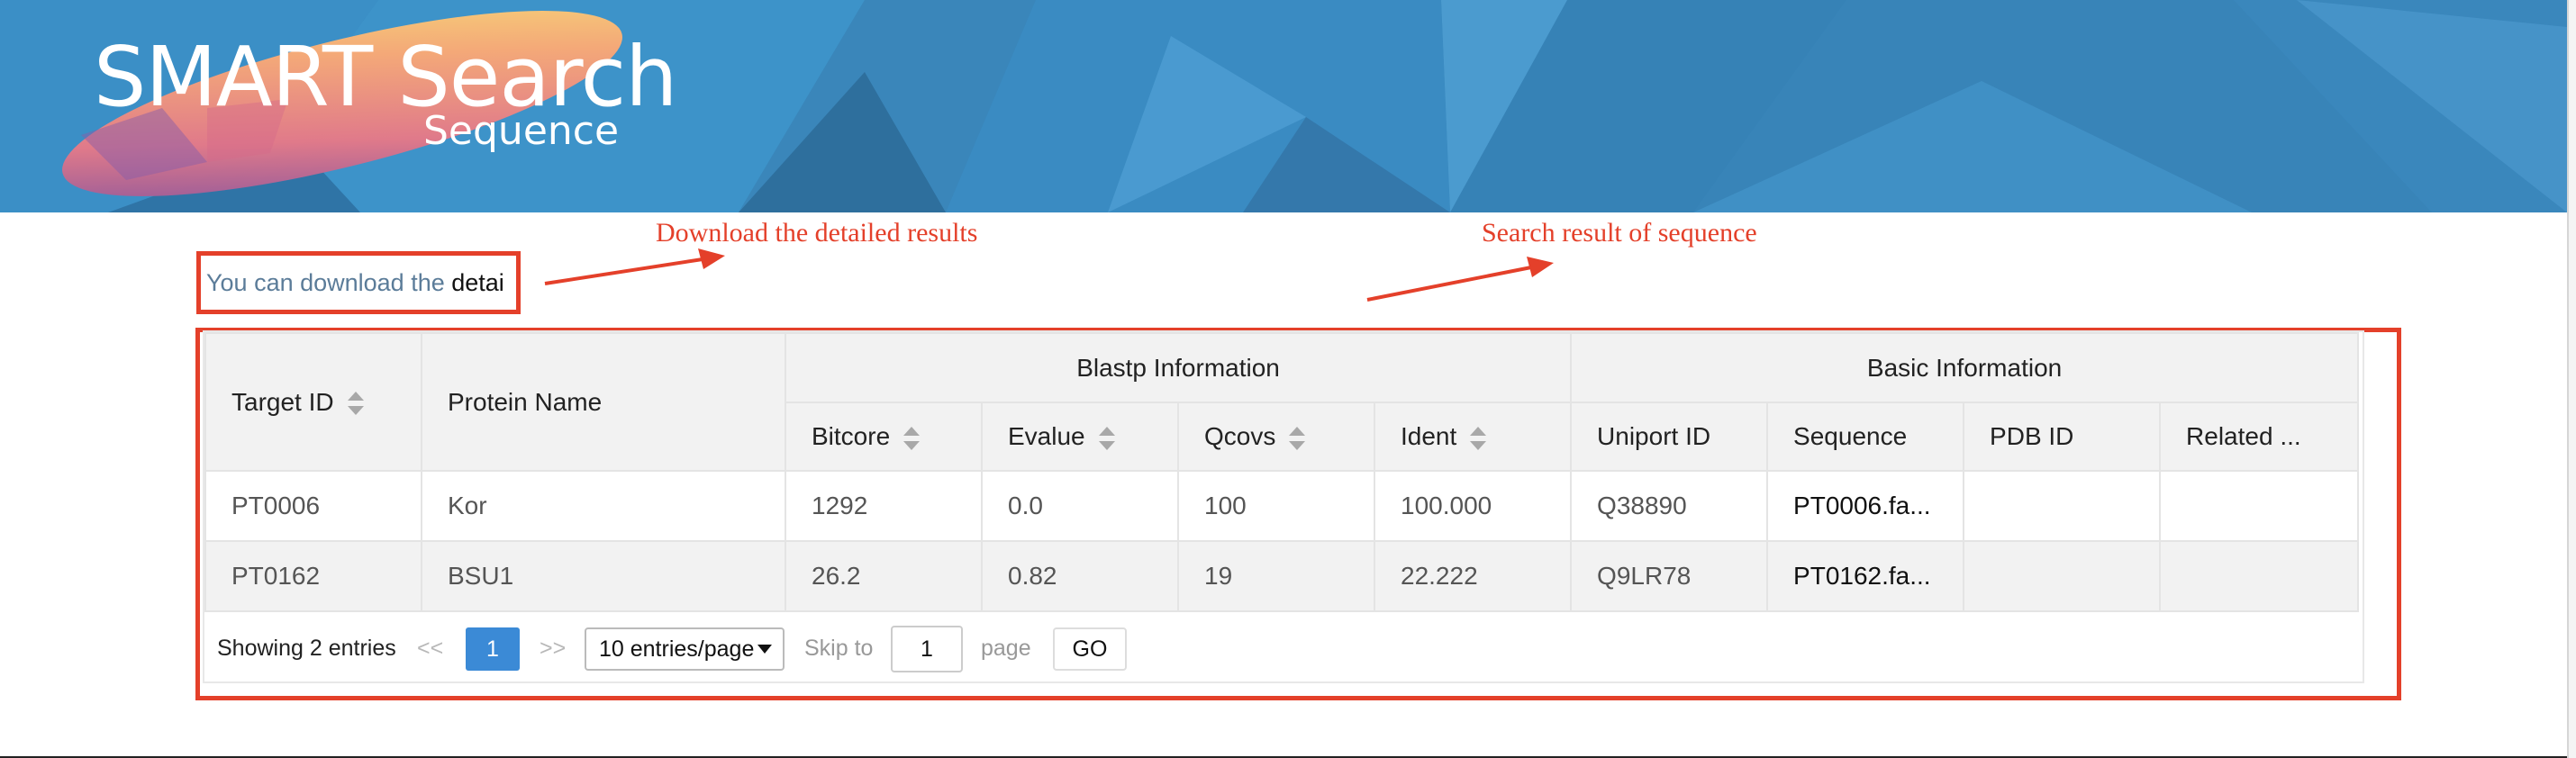 The width and height of the screenshot is (2576, 758). Describe the element at coordinates (711, 258) in the screenshot. I see `download-arrow-head-icon` at that location.